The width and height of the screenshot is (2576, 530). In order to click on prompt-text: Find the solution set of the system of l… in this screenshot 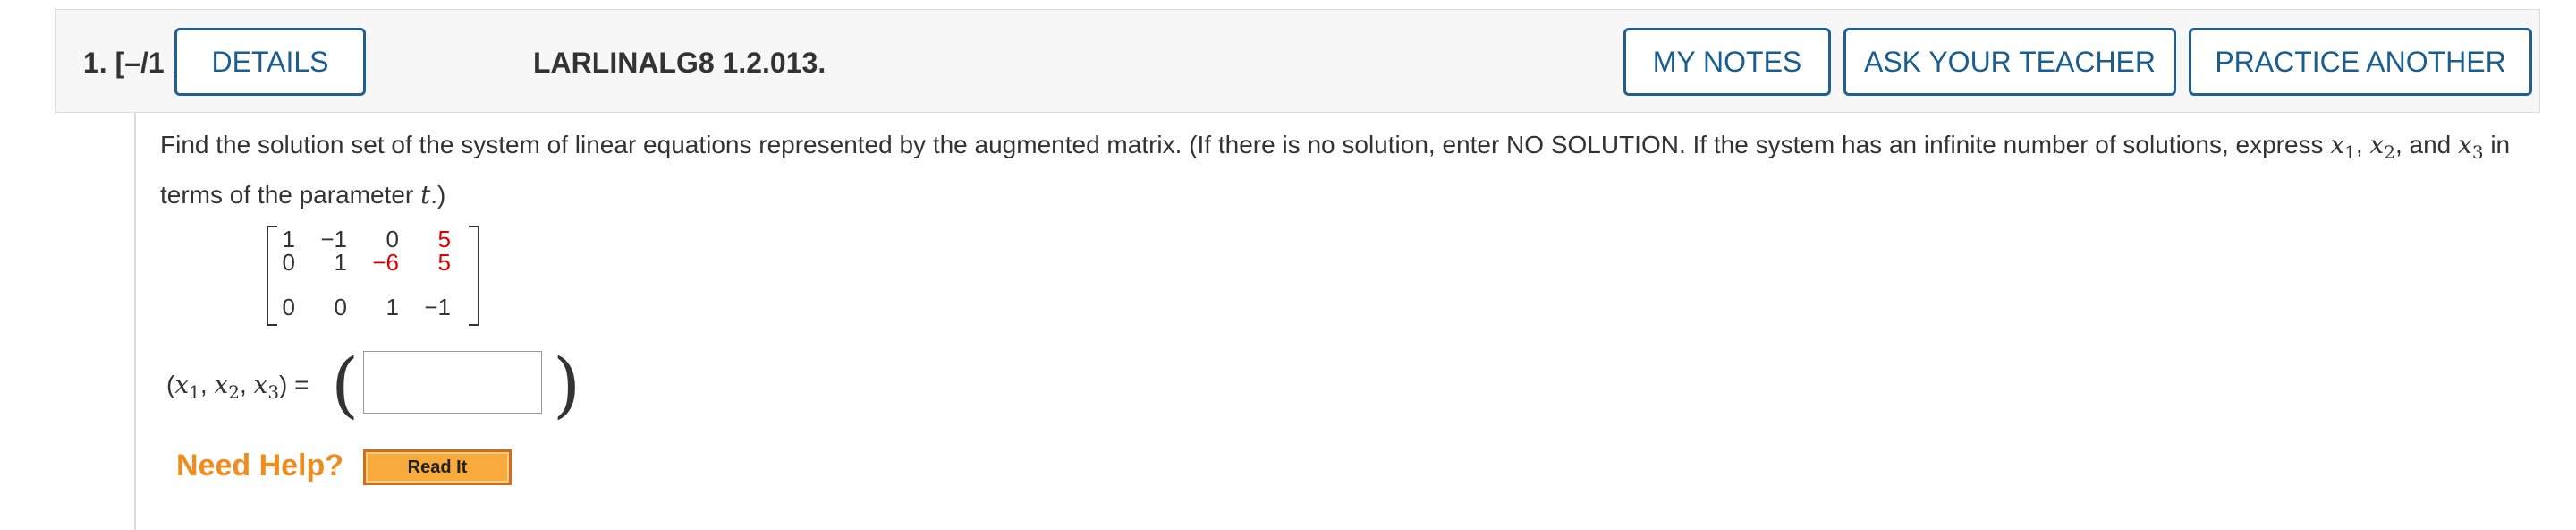, I will do `click(1245, 144)`.